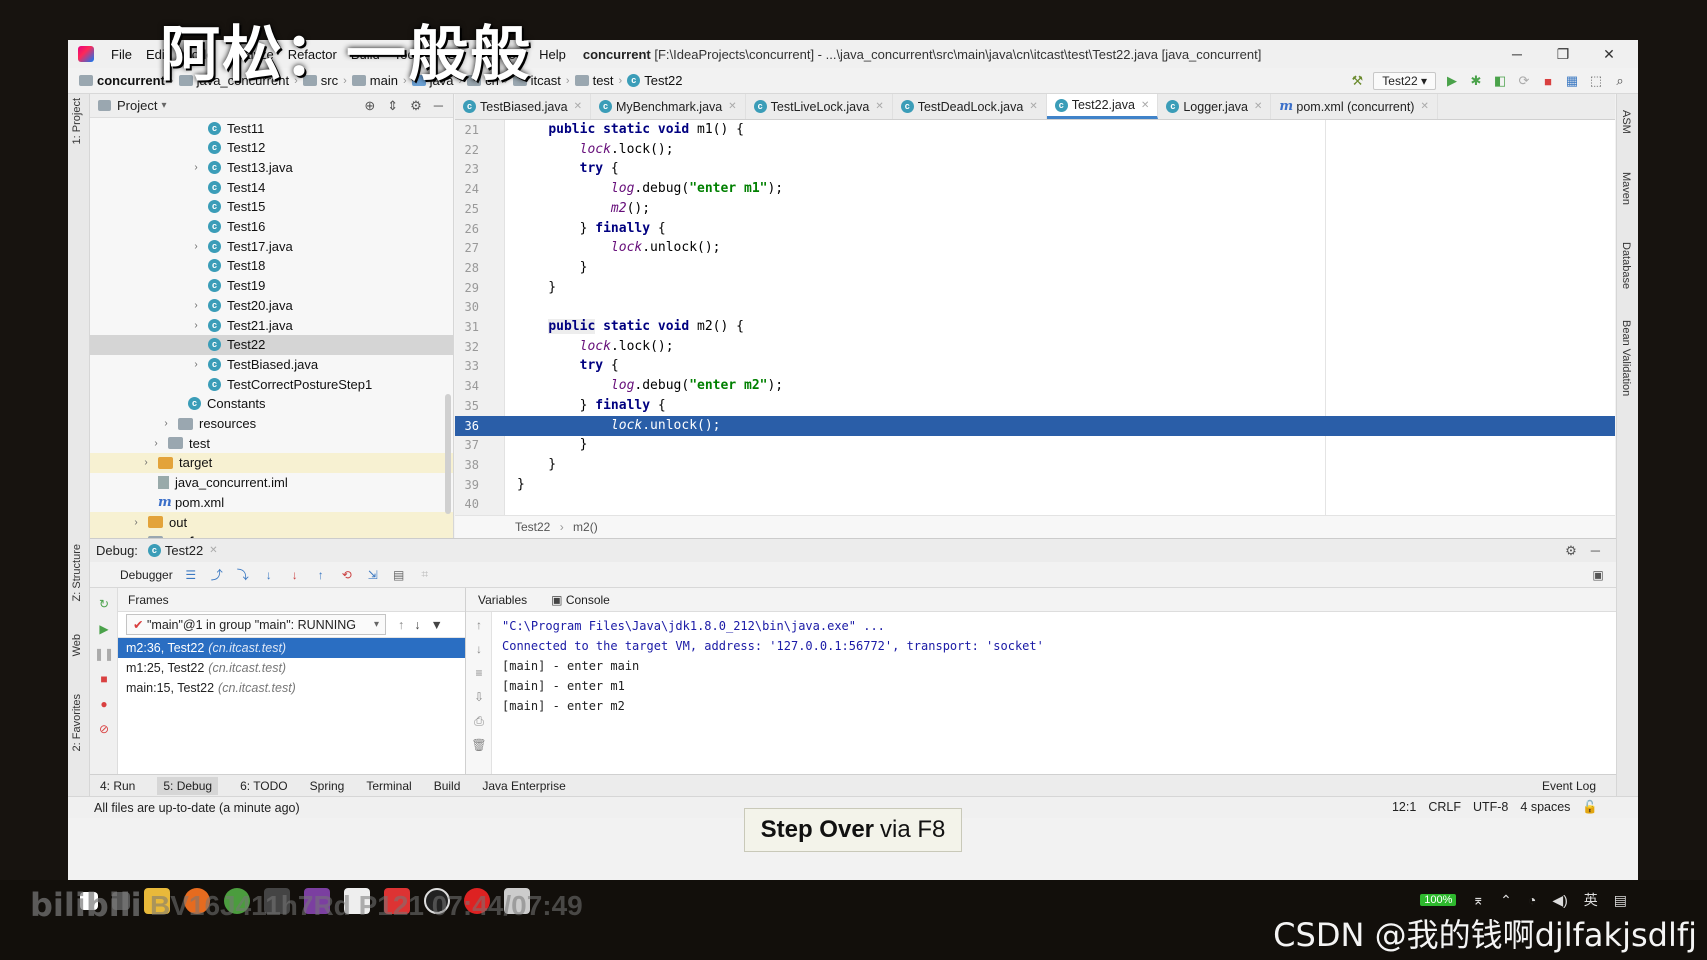 This screenshot has height=960, width=1707. I want to click on caret-position: 12:1, so click(1404, 807).